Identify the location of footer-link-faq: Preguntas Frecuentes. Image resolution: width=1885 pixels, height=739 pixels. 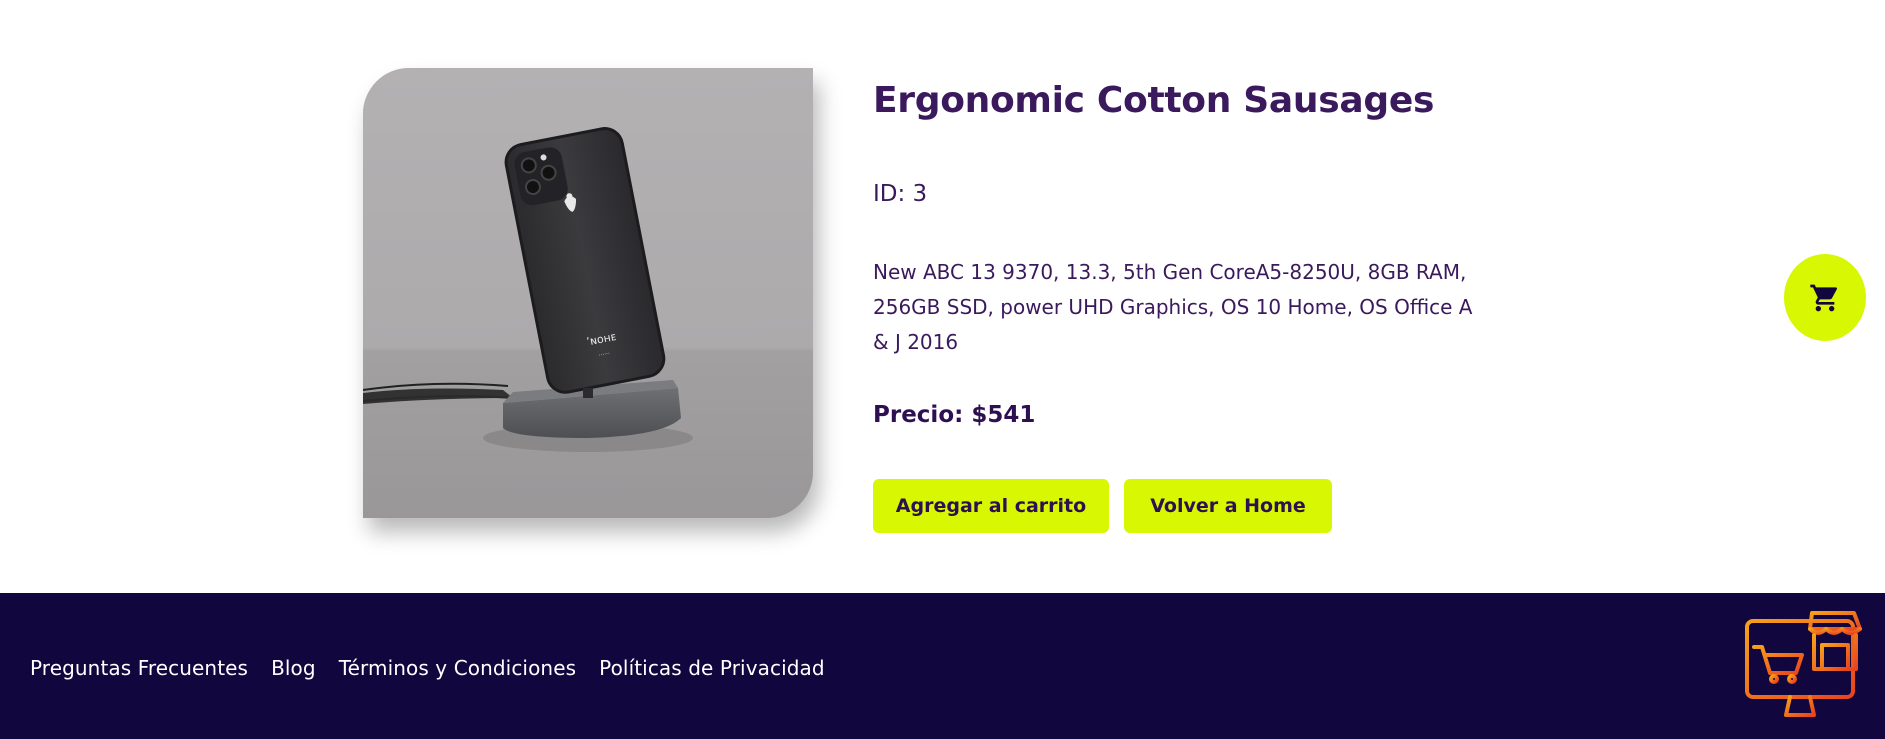
(139, 668).